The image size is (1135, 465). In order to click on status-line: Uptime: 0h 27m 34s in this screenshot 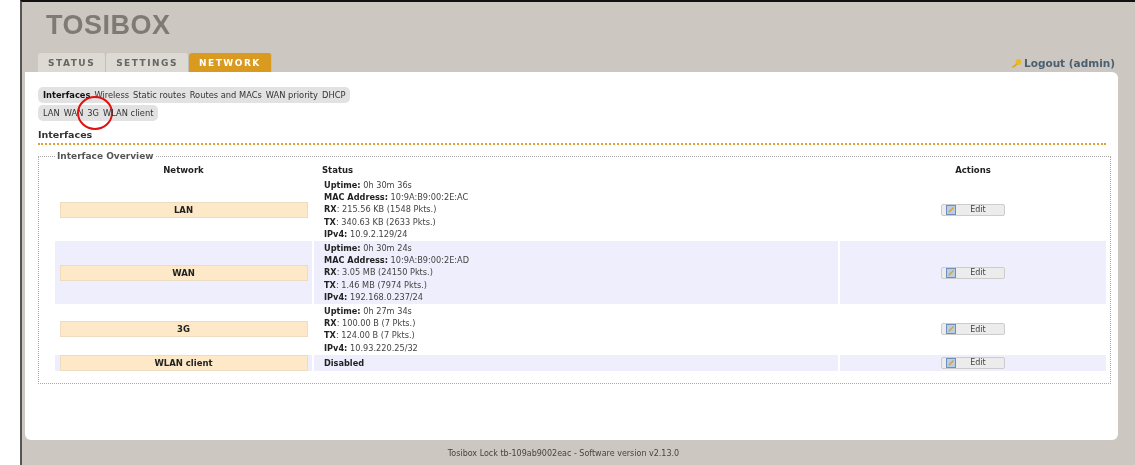, I will do `click(368, 311)`.